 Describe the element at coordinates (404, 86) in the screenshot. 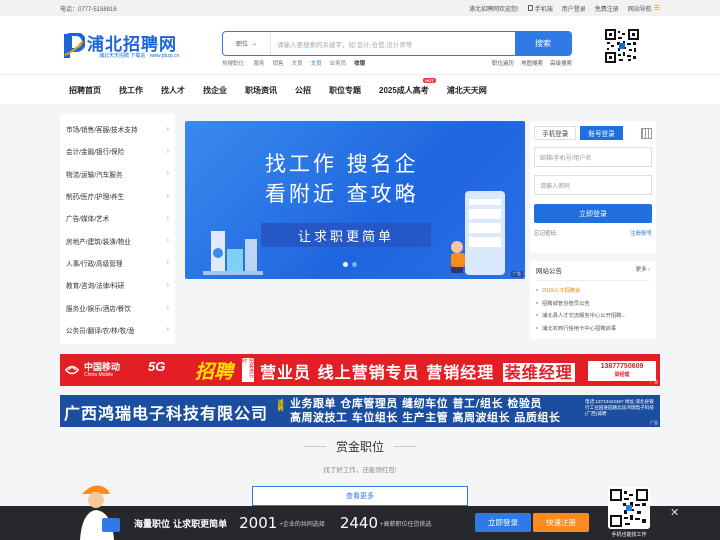

I see `nav-adult-exam: 2025成人高考 HOT` at that location.